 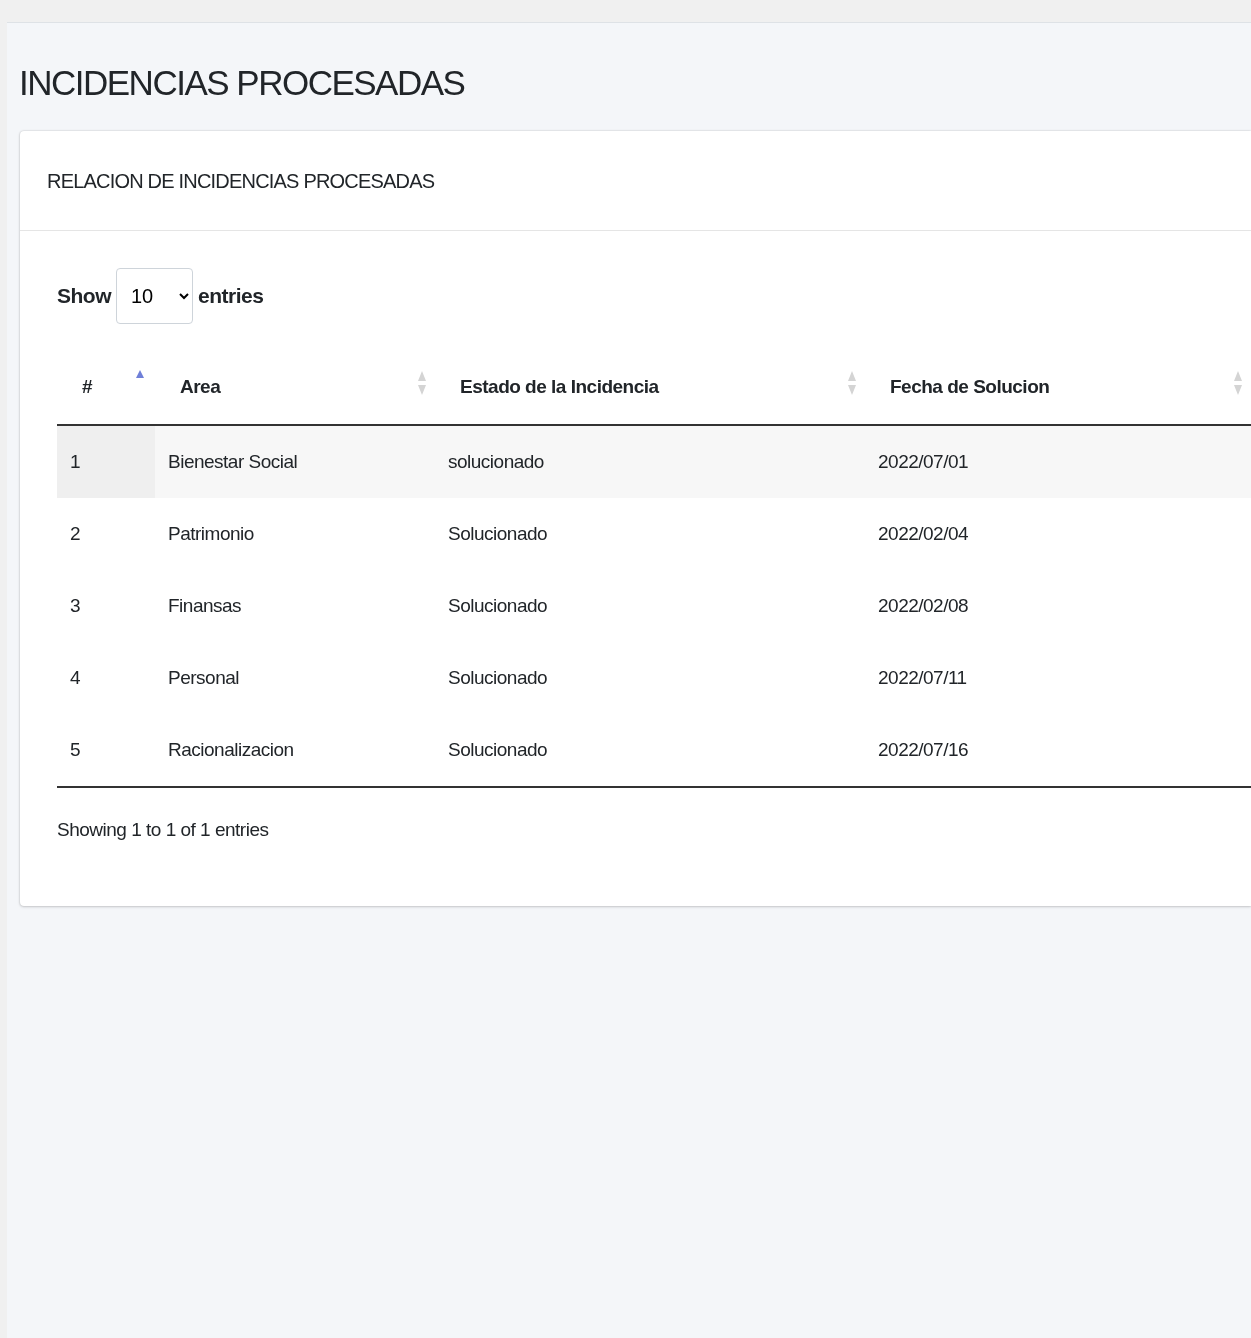 What do you see at coordinates (203, 677) in the screenshot?
I see `table-cell-text: Personal` at bounding box center [203, 677].